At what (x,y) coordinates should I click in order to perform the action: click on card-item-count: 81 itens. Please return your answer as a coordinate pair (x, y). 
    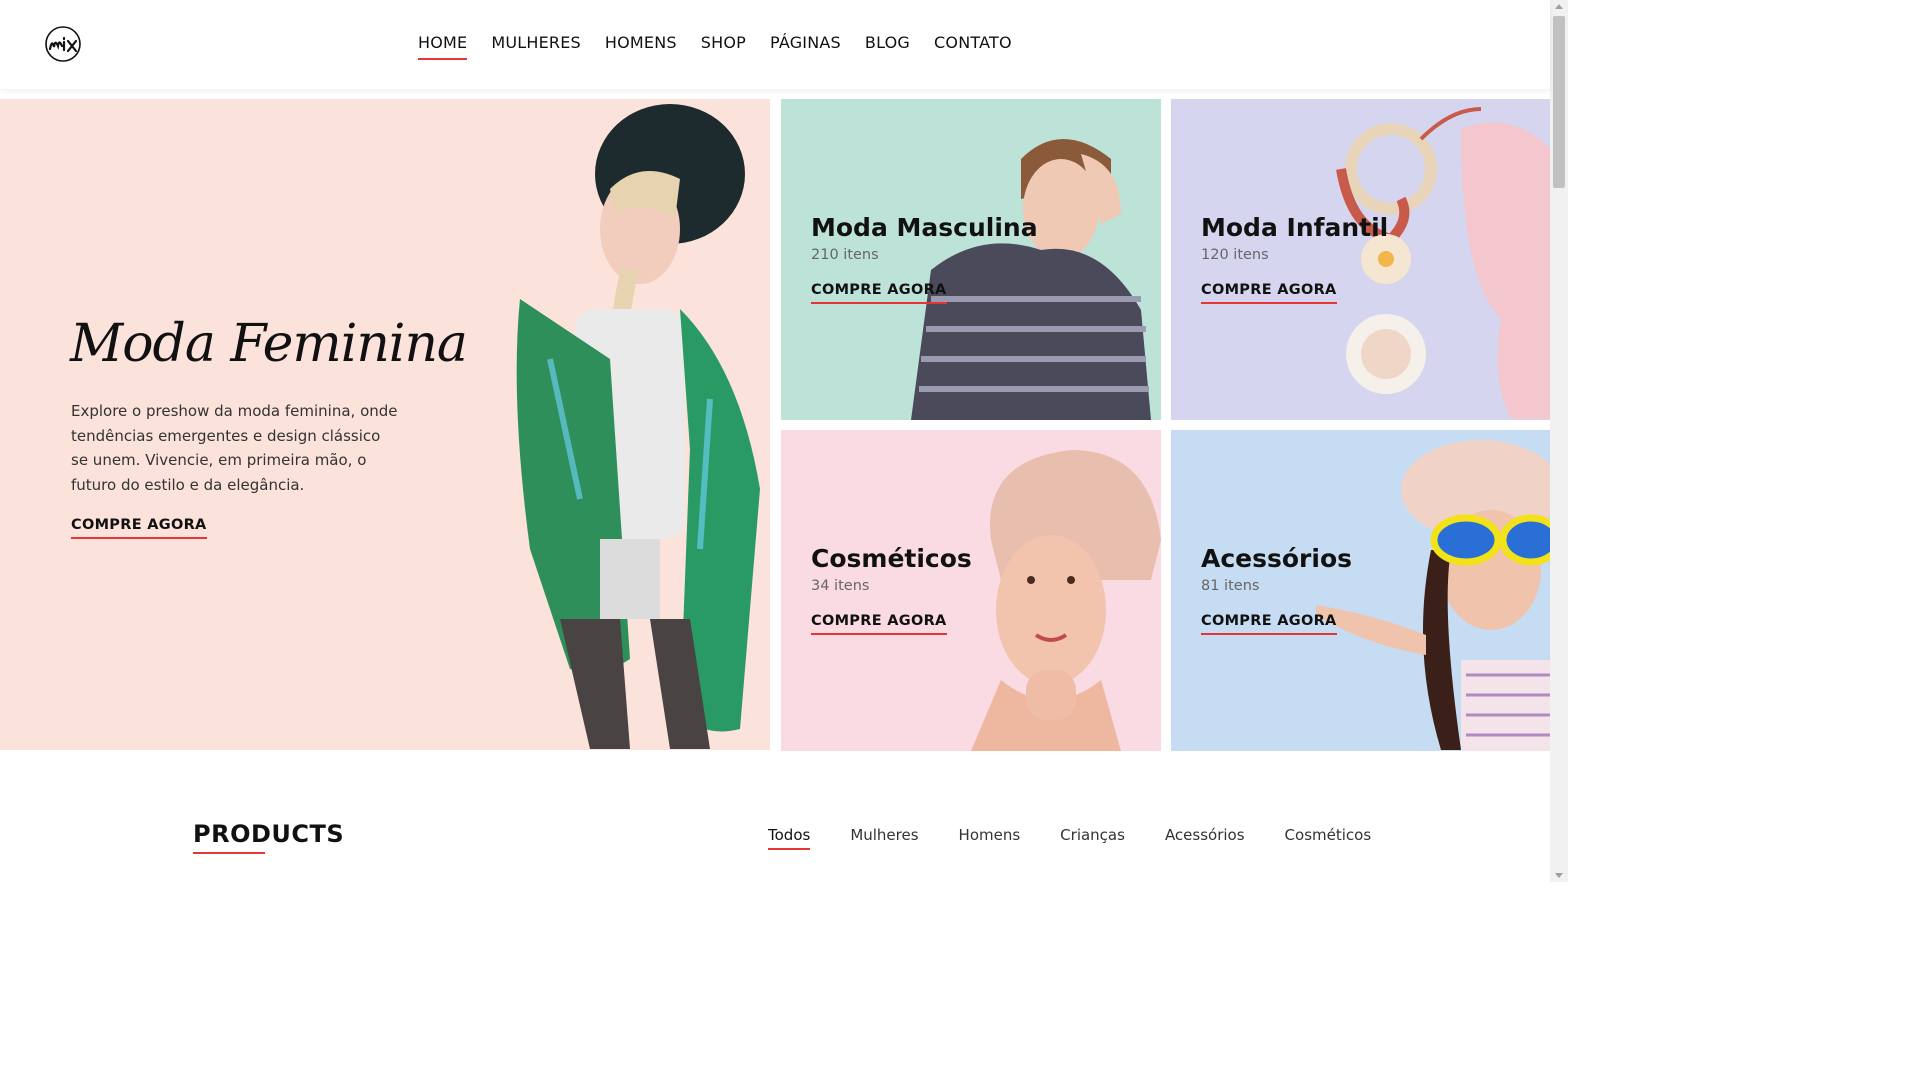
    Looking at the image, I should click on (1230, 586).